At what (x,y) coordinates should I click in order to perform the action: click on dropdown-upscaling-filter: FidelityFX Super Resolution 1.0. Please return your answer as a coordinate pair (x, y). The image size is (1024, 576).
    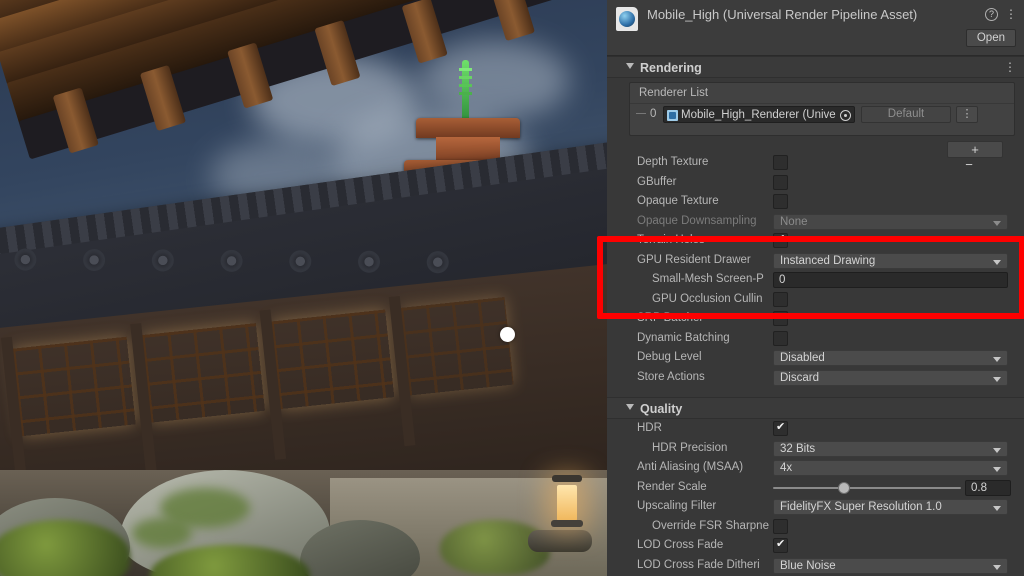
    Looking at the image, I should click on (890, 507).